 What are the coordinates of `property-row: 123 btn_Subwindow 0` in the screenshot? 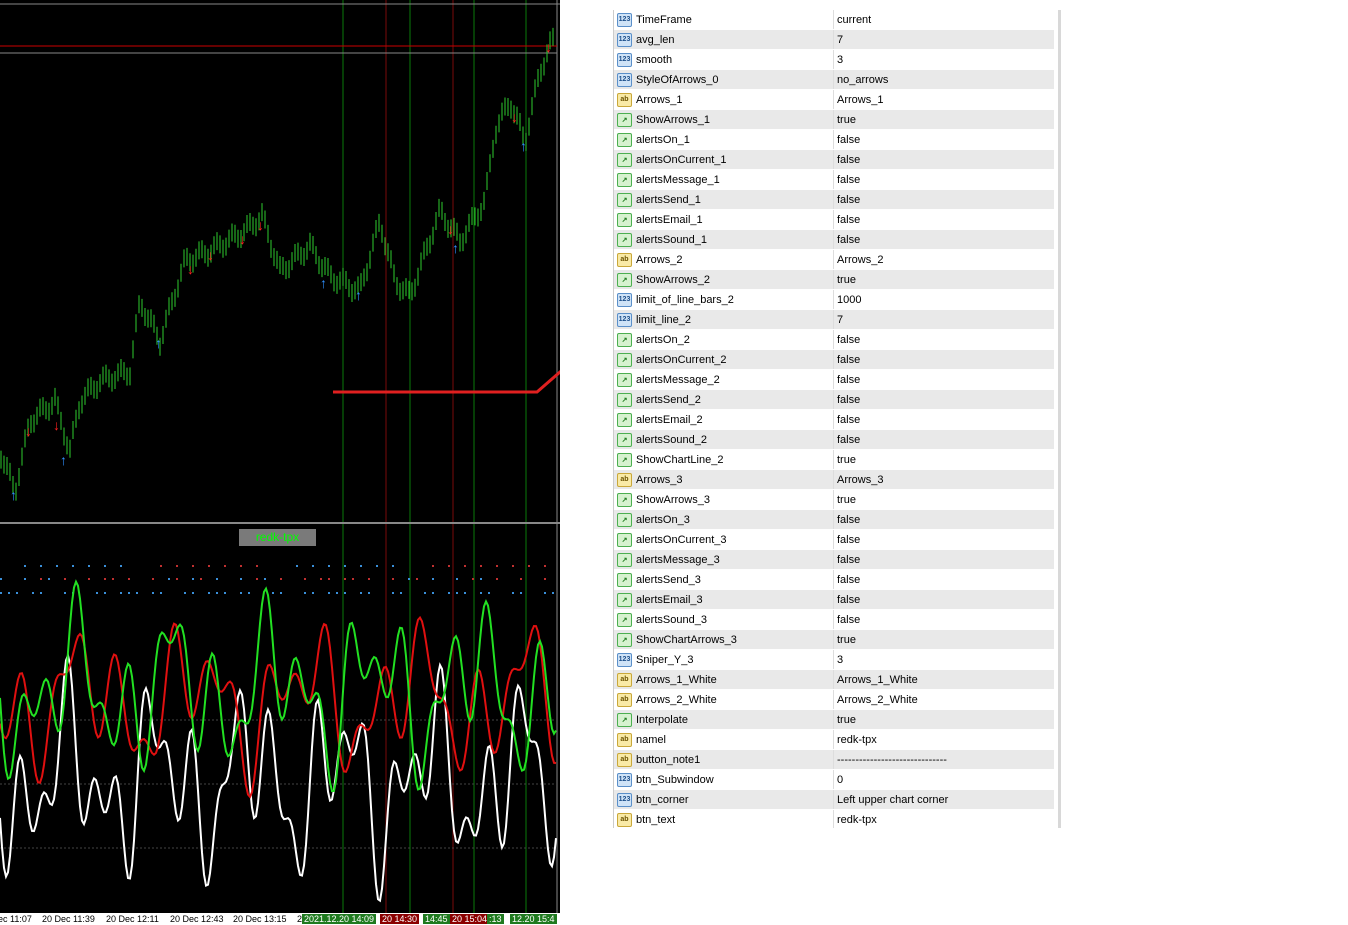 It's located at (836, 780).